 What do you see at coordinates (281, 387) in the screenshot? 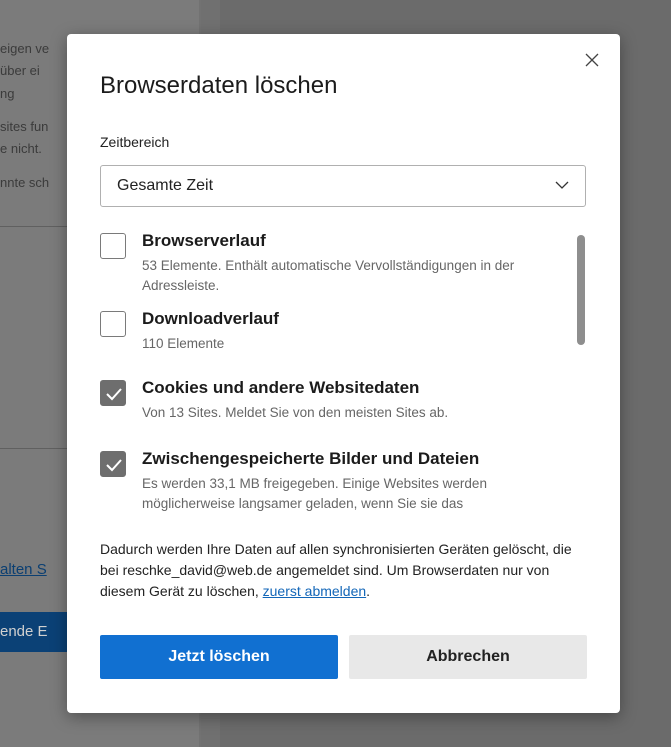
I see `list-item-title: Cookies und andere Websitedaten` at bounding box center [281, 387].